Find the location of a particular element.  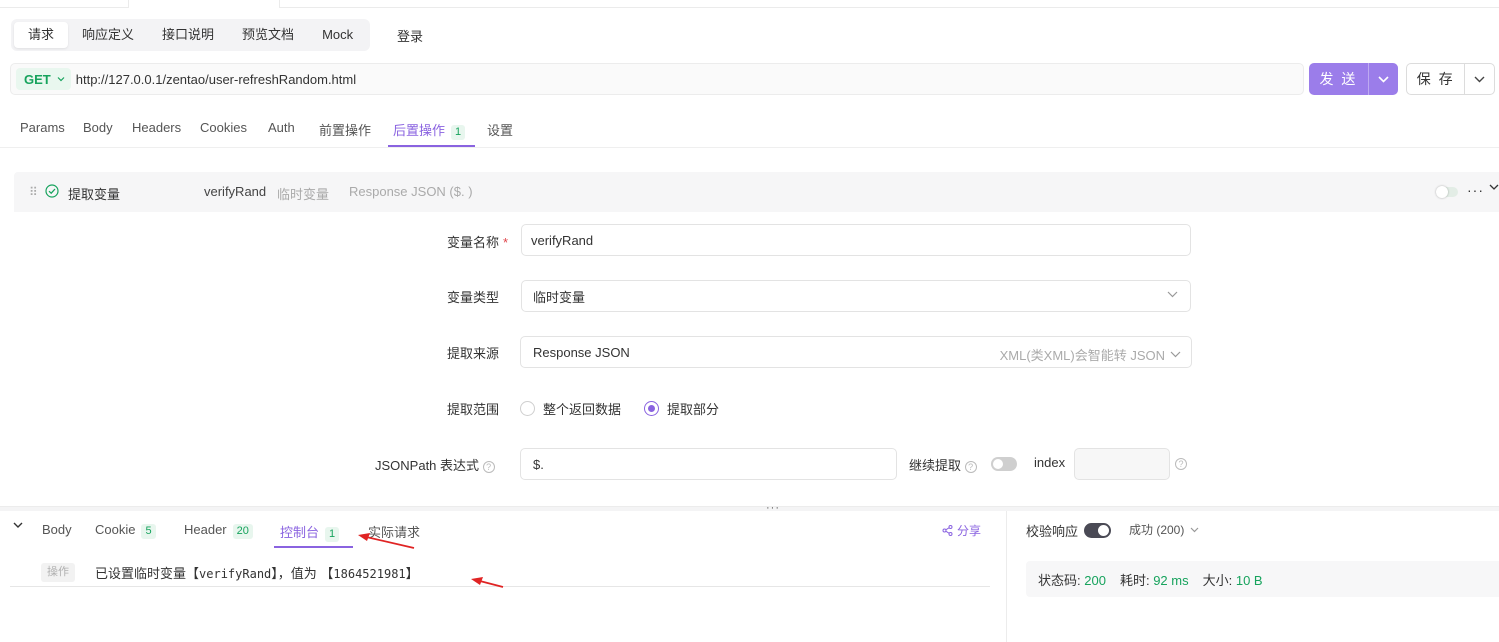

tab-headers: Headers is located at coordinates (156, 127).